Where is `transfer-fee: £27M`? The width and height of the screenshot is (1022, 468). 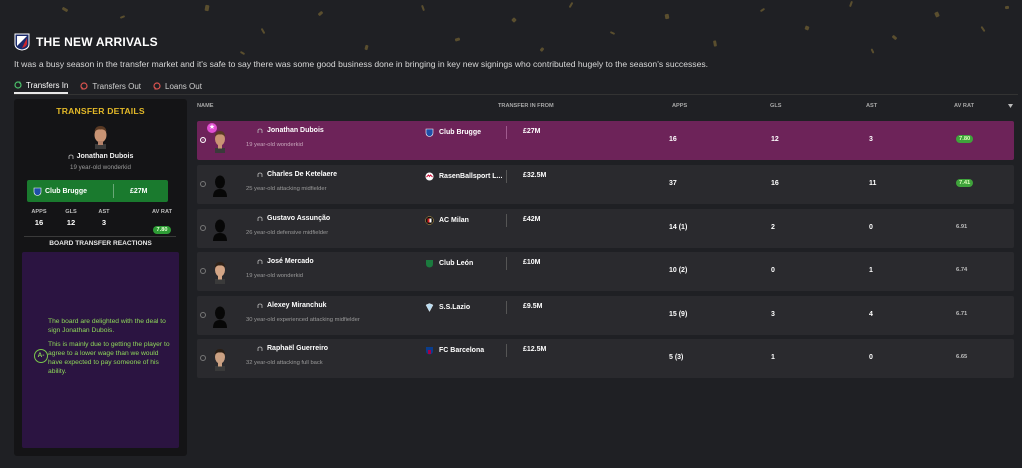 transfer-fee: £27M is located at coordinates (532, 131).